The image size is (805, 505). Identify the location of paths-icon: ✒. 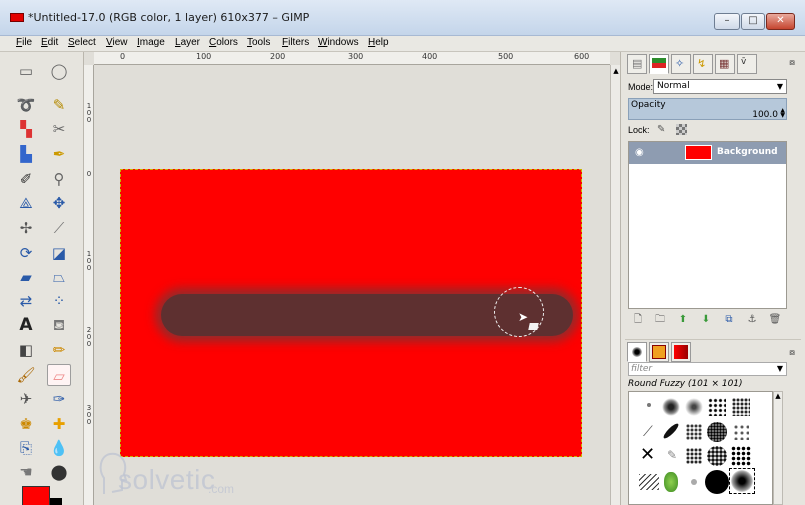
(59, 154).